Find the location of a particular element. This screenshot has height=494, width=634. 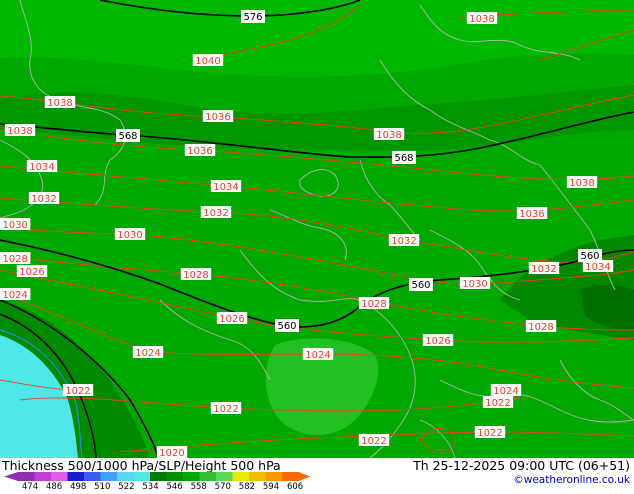

svg-text: 568 is located at coordinates (127, 136).